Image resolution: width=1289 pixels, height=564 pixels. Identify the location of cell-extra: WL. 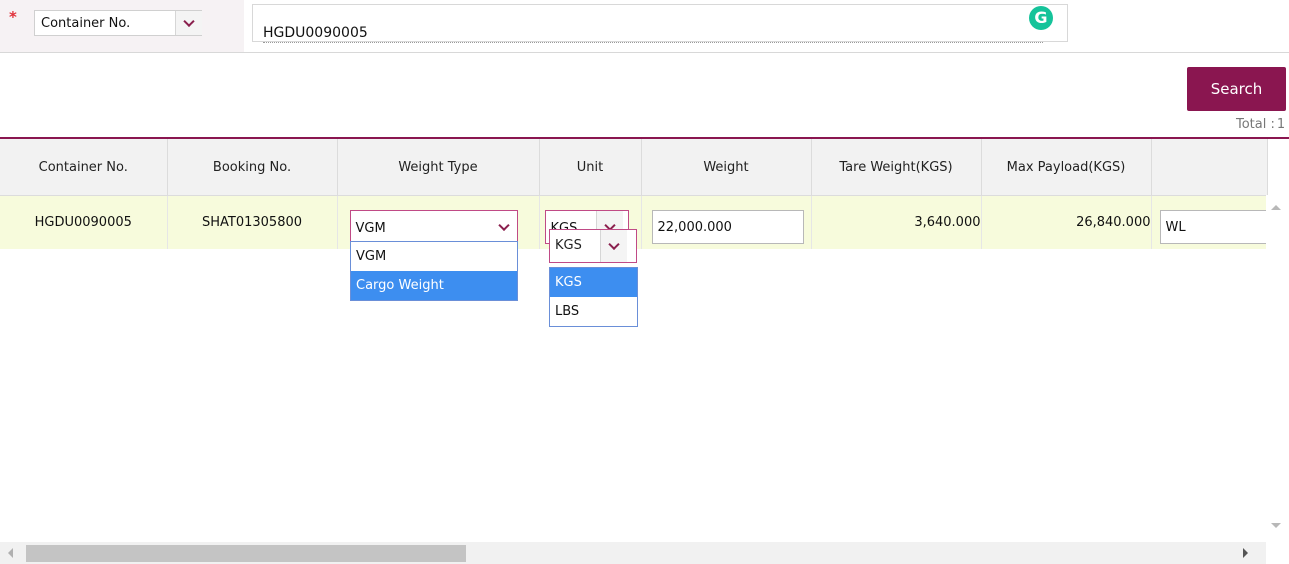
(1209, 222).